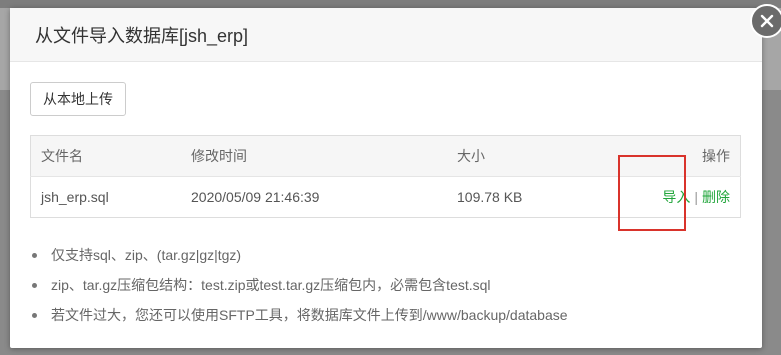 The image size is (781, 355). What do you see at coordinates (62, 156) in the screenshot?
I see `header-filename: 文件名` at bounding box center [62, 156].